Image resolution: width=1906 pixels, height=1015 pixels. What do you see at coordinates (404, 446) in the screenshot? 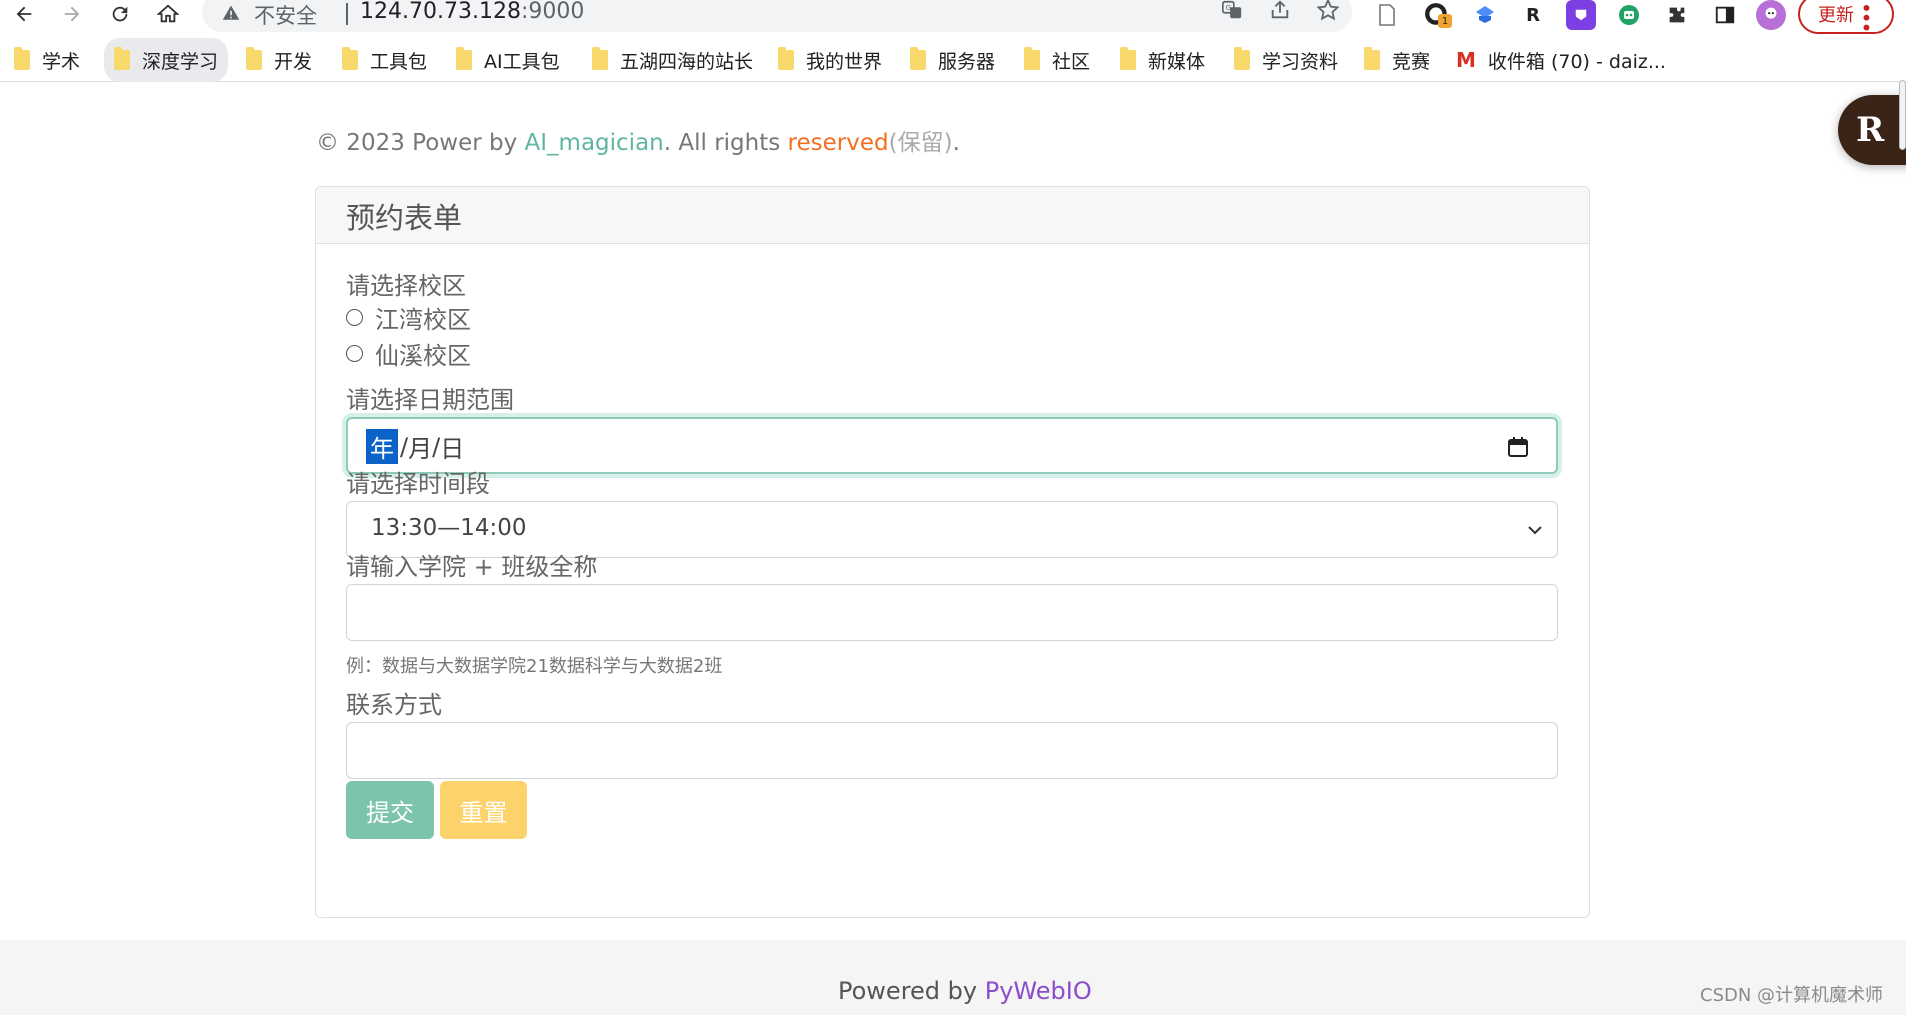
I see `date-sep: /` at bounding box center [404, 446].